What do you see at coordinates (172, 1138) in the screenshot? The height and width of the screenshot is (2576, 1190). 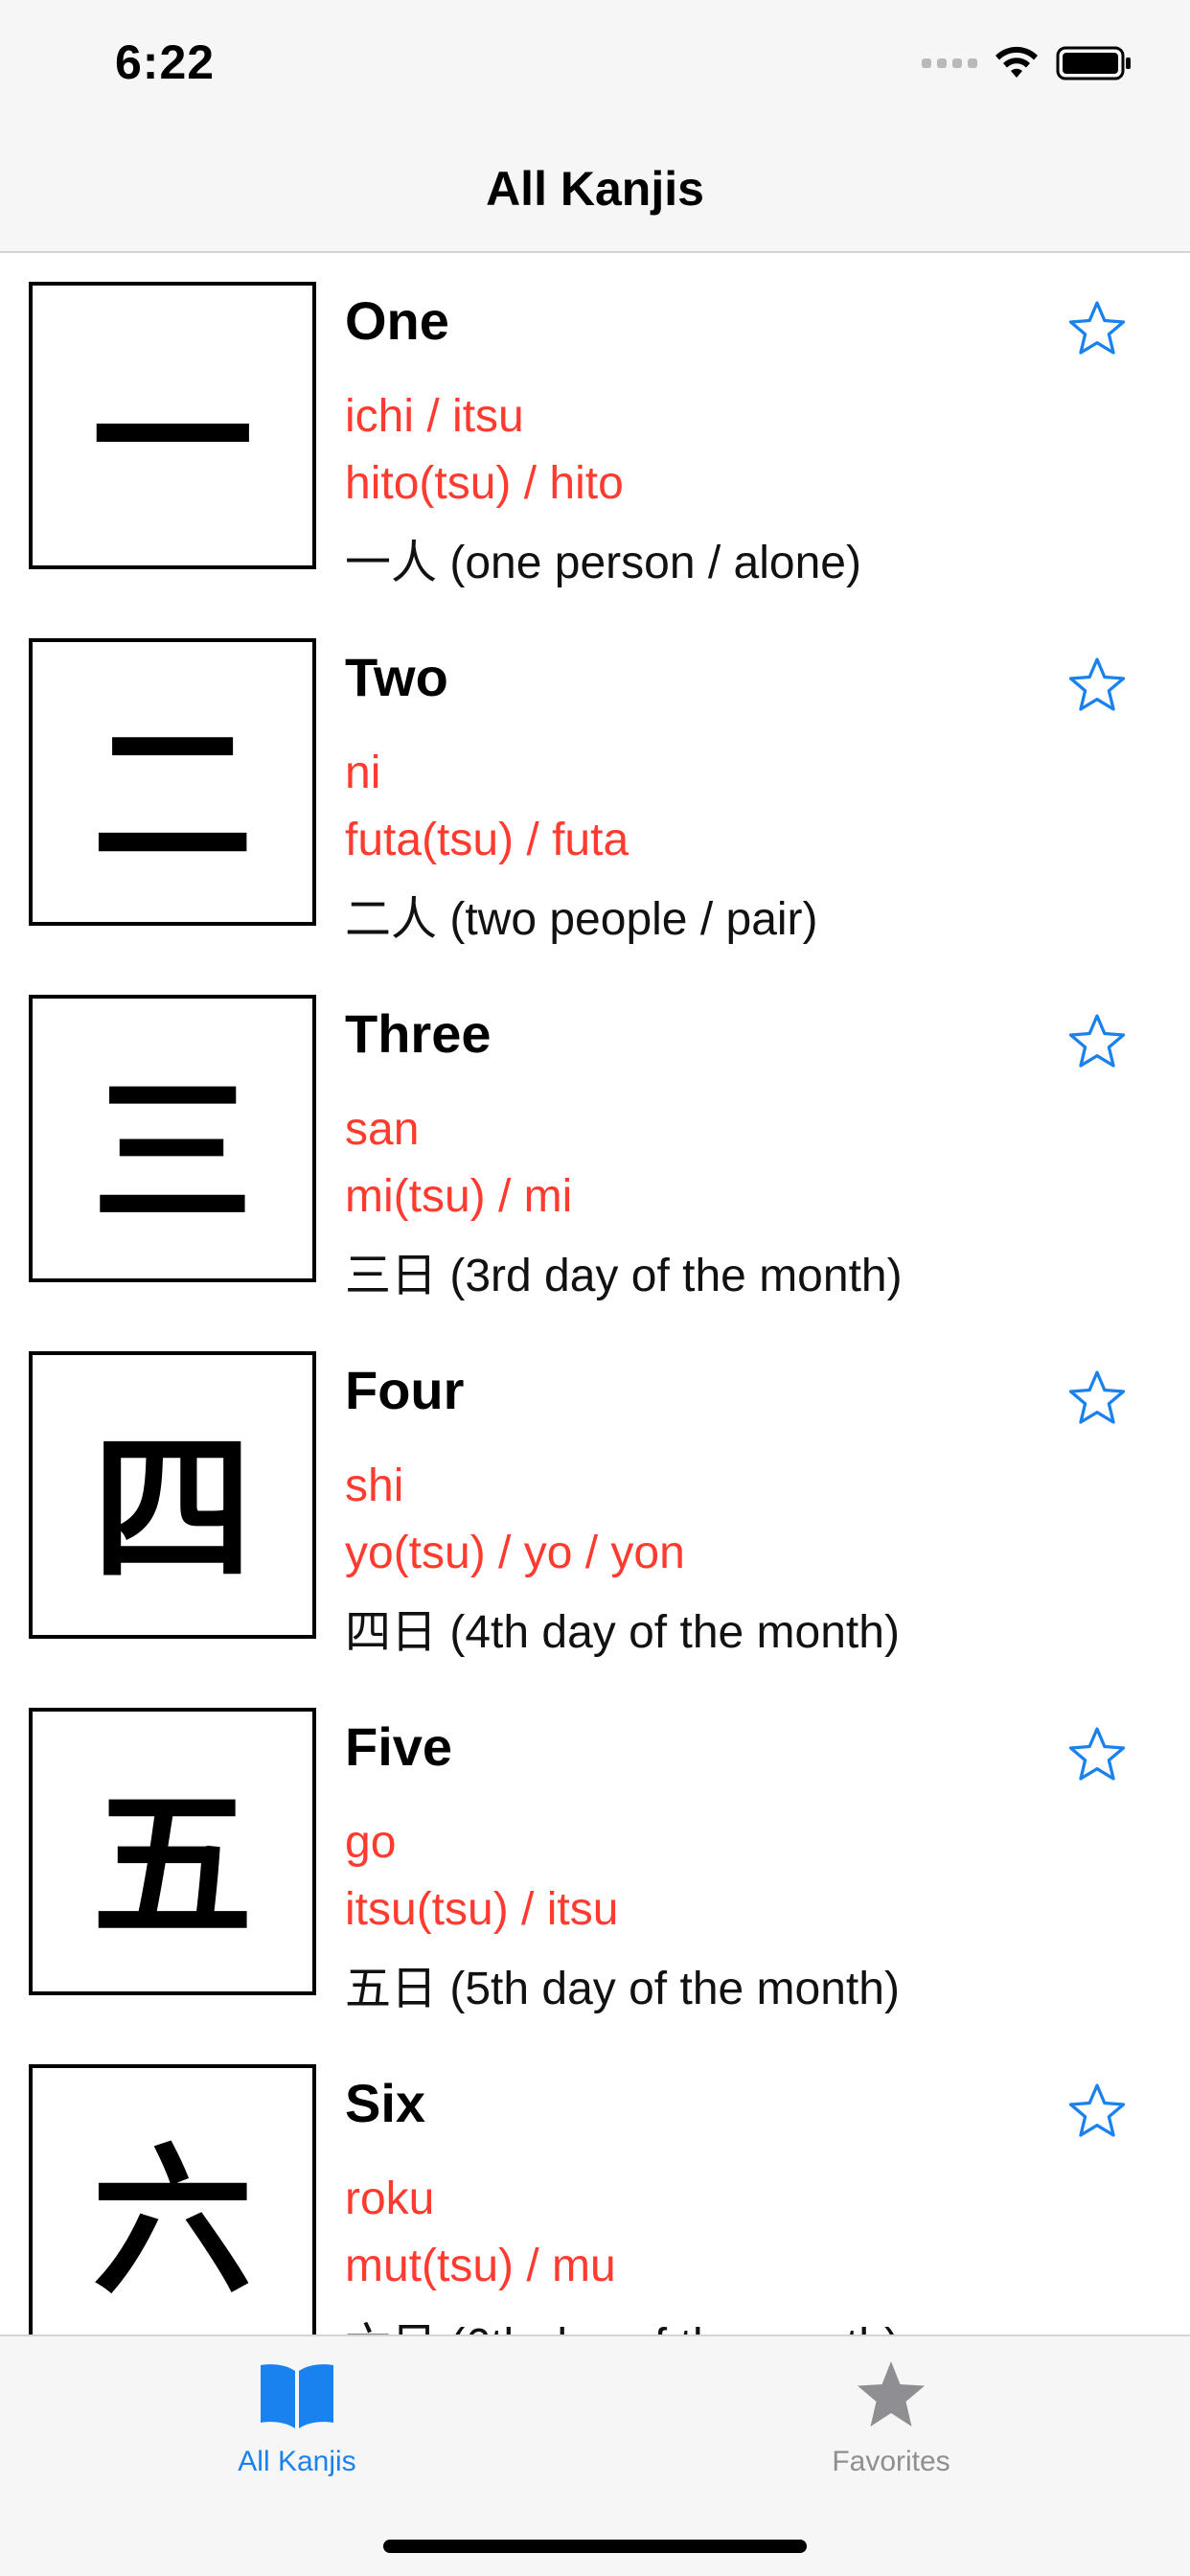 I see `kanji-character: 三` at bounding box center [172, 1138].